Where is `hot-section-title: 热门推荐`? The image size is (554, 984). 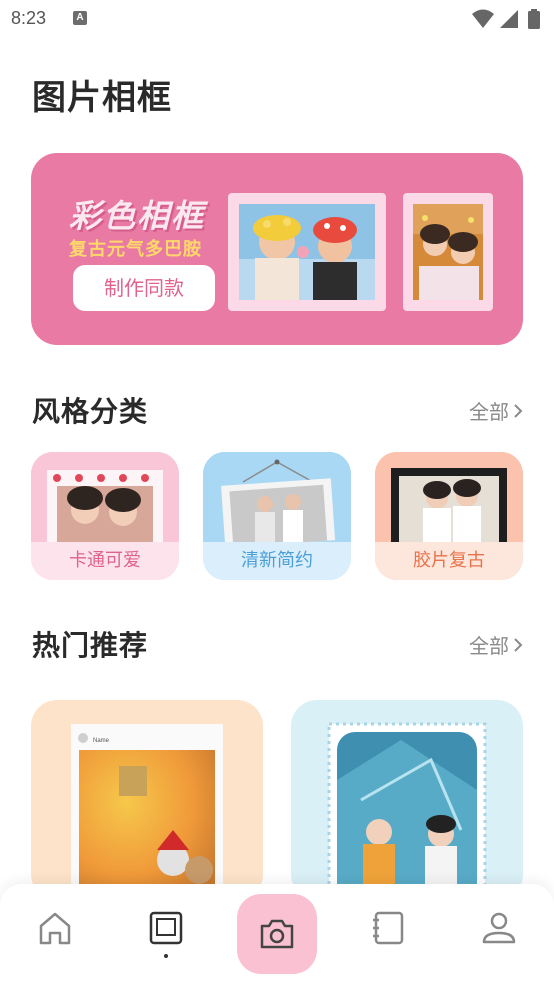
hot-section-title: 热门推荐 is located at coordinates (90, 645).